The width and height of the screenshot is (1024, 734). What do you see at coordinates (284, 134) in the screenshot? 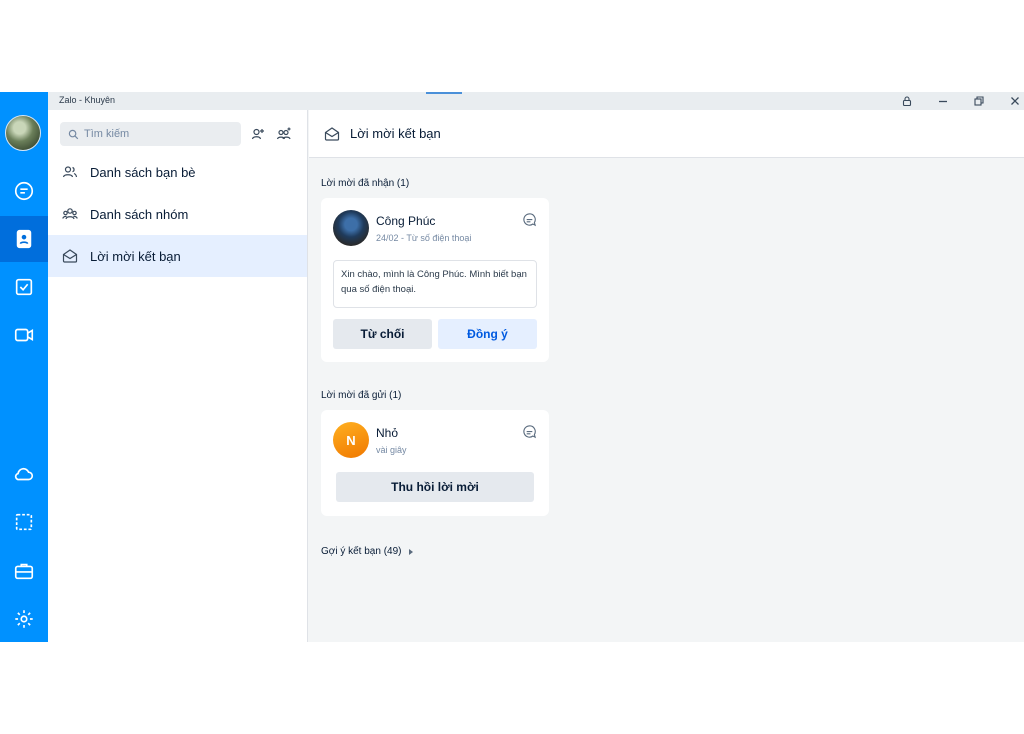
I see `create-group-icon` at bounding box center [284, 134].